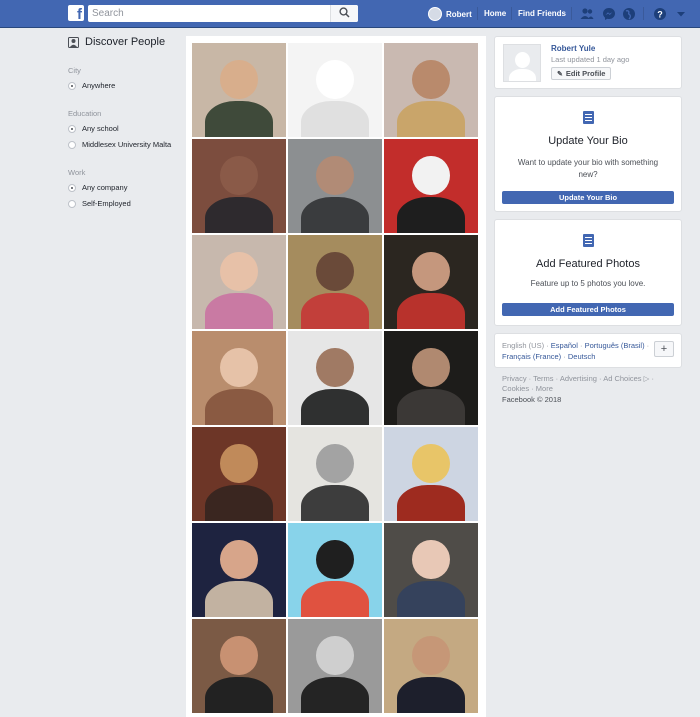 This screenshot has height=717, width=700. What do you see at coordinates (588, 197) in the screenshot?
I see `update-bio-button: Update Your Bio` at bounding box center [588, 197].